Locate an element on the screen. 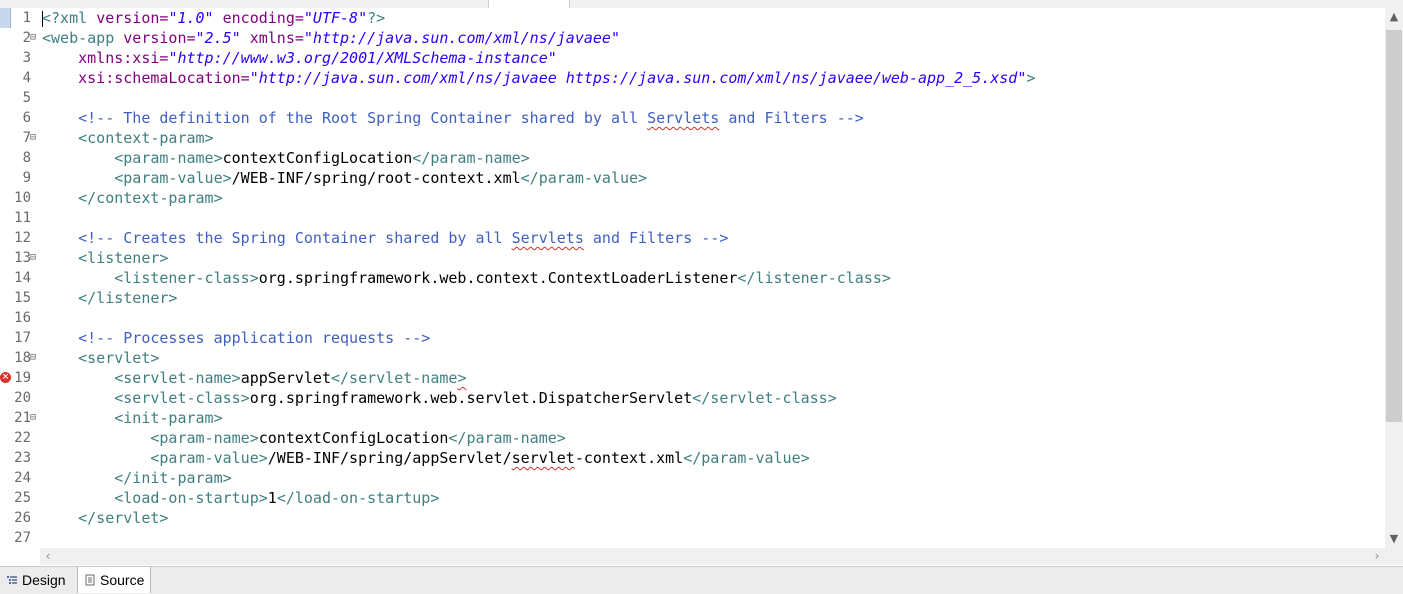  code-line: </servlet> is located at coordinates (105, 518).